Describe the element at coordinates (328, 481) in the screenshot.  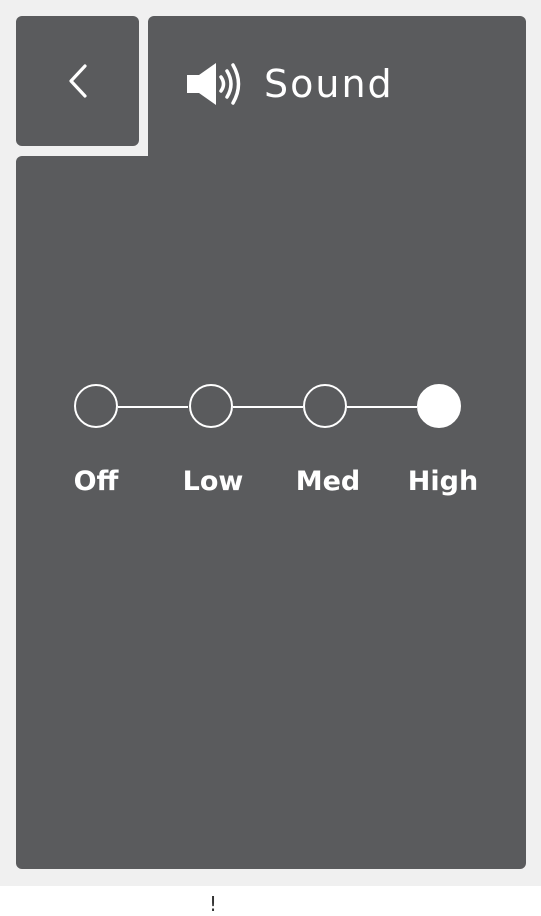
I see `sound-level-med-label: Med` at that location.